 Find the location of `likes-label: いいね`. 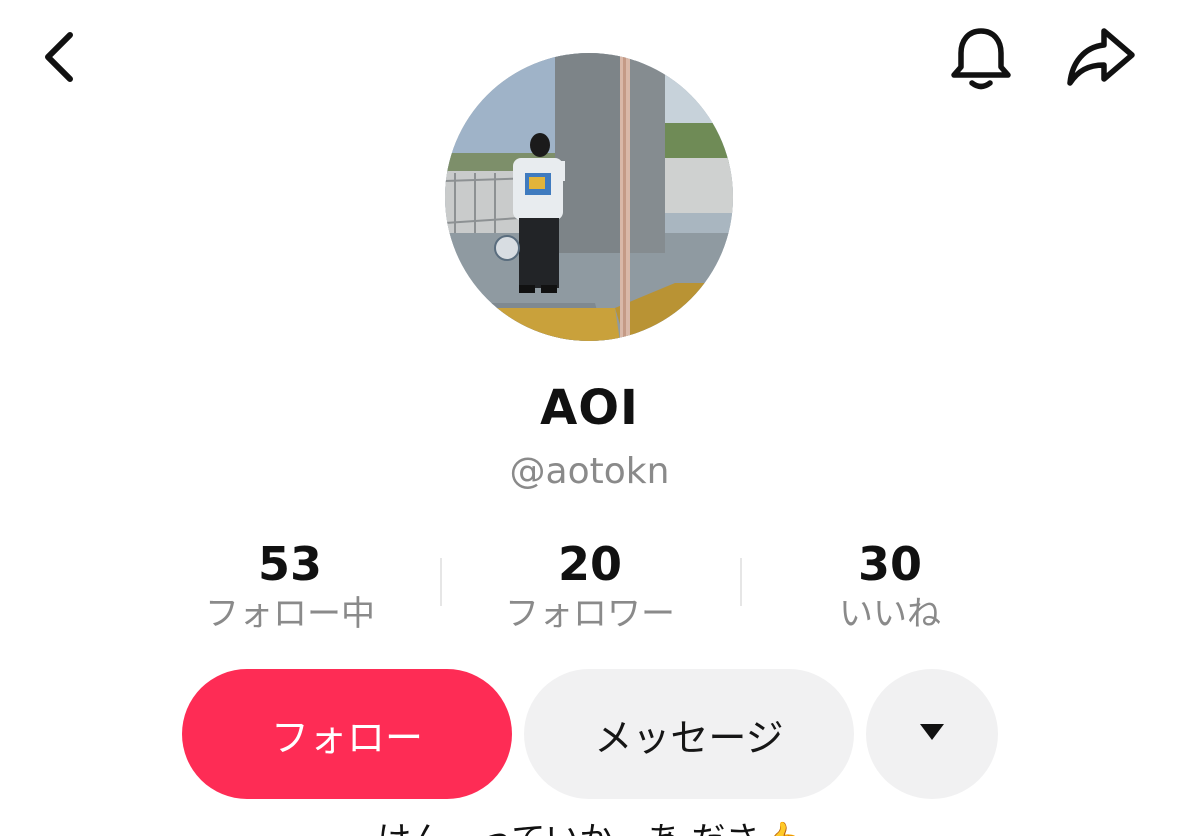

likes-label: いいね is located at coordinates (890, 614).